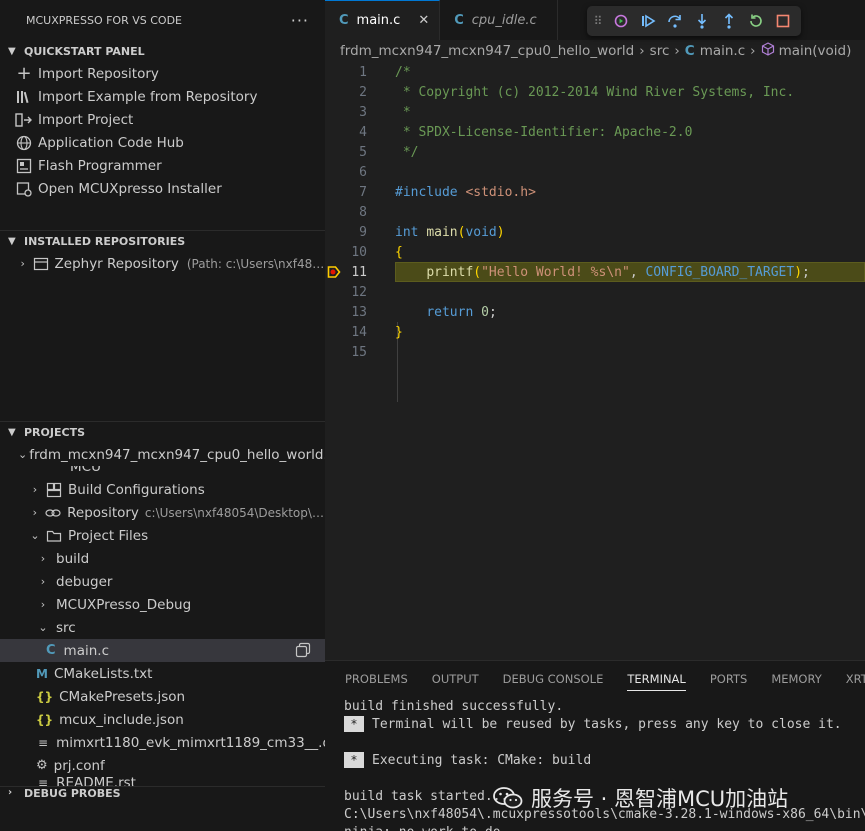 The height and width of the screenshot is (831, 865). Describe the element at coordinates (162, 604) in the screenshot. I see `folder-item-mcuxpresso-debug: › MCUXPresso_Debug` at that location.